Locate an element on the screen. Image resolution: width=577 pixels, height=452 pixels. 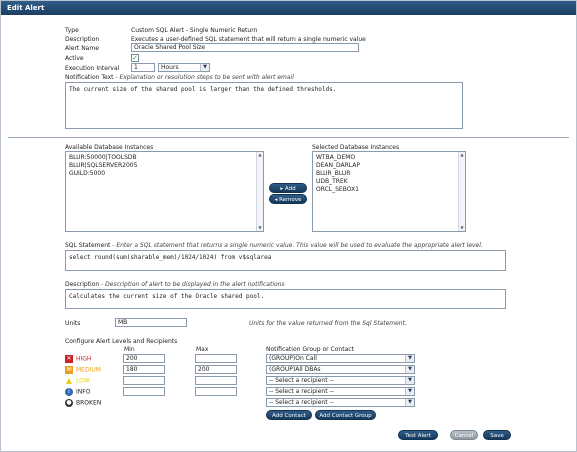
alert-name-input: Oracle Shared Pool Size is located at coordinates (245, 47).